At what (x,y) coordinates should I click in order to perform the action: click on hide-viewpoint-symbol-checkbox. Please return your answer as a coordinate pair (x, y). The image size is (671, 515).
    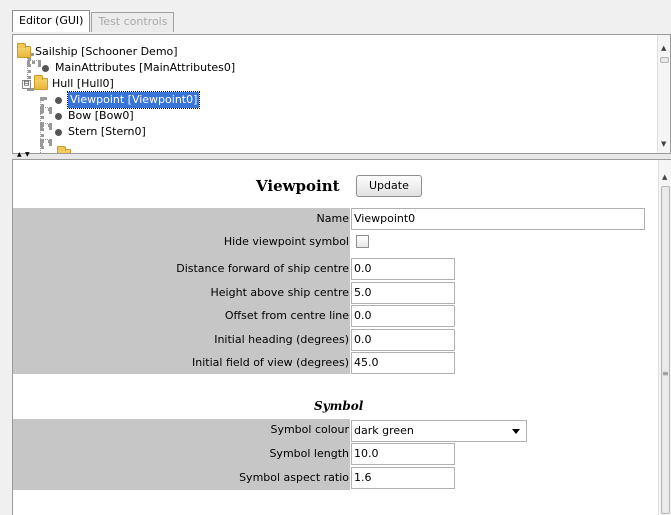
    Looking at the image, I should click on (362, 241).